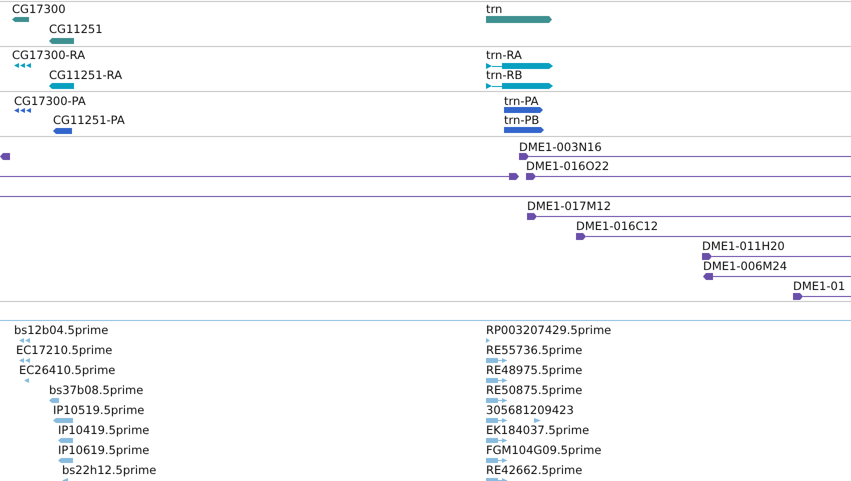 The height and width of the screenshot is (481, 851). What do you see at coordinates (104, 450) in the screenshot?
I see `feature-label: IP10619.5prime` at bounding box center [104, 450].